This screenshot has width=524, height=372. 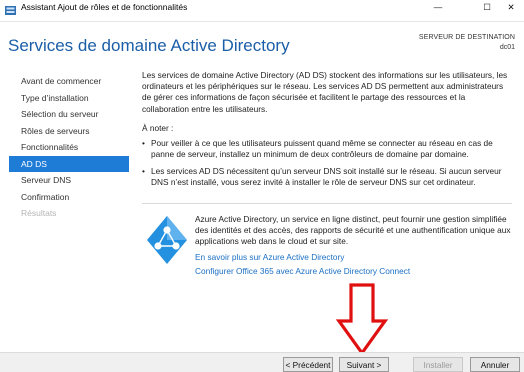 What do you see at coordinates (69, 197) in the screenshot?
I see `nav-item-confirmation: Confirmation` at bounding box center [69, 197].